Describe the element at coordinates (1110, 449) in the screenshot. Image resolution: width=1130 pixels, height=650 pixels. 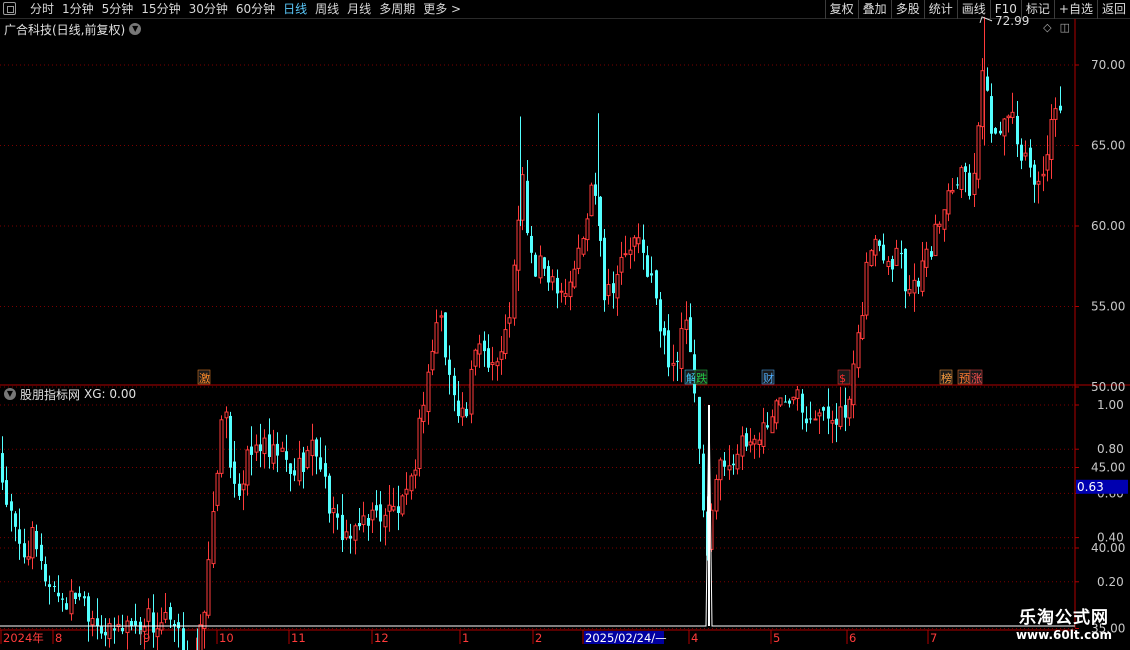
I see `indicator-tick-label: 0.80` at that location.